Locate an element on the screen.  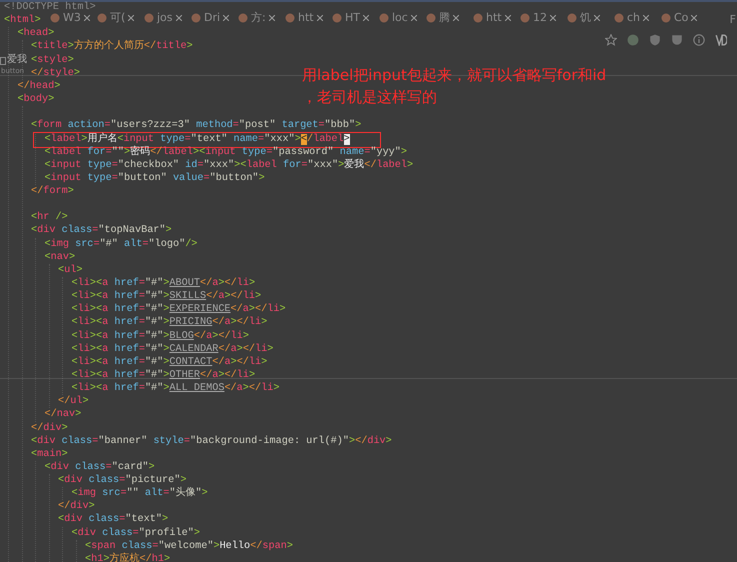
star-icon is located at coordinates (611, 40).